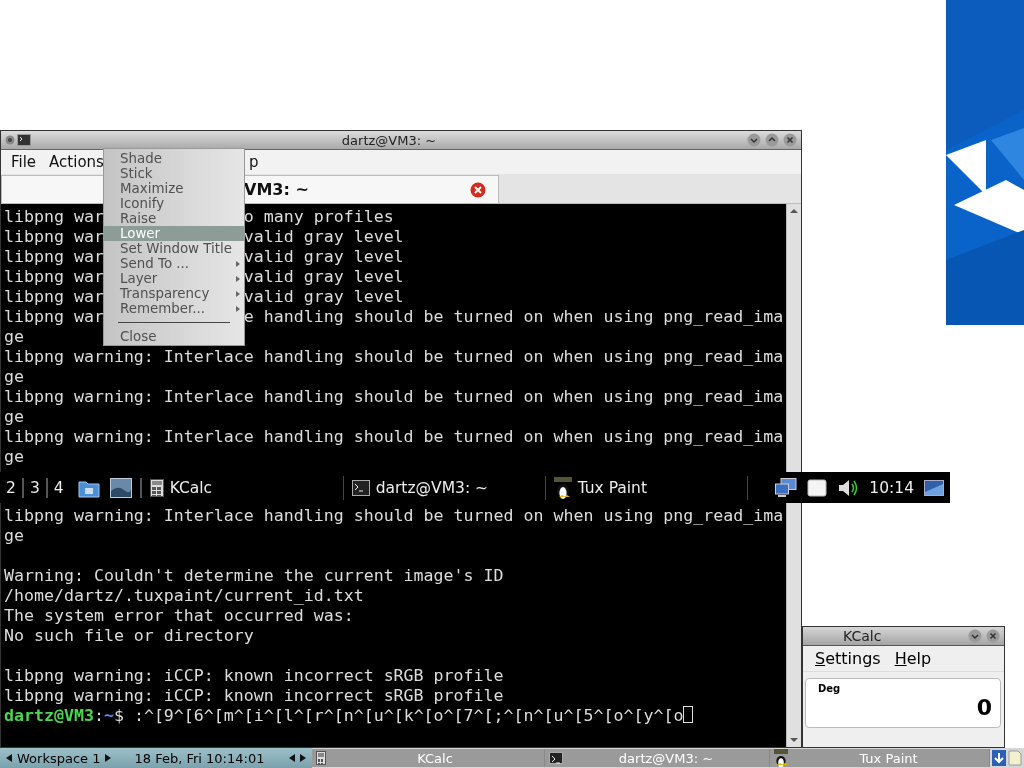 Image resolution: width=1024 pixels, height=768 pixels. I want to click on workspace-button: 2, so click(12, 487).